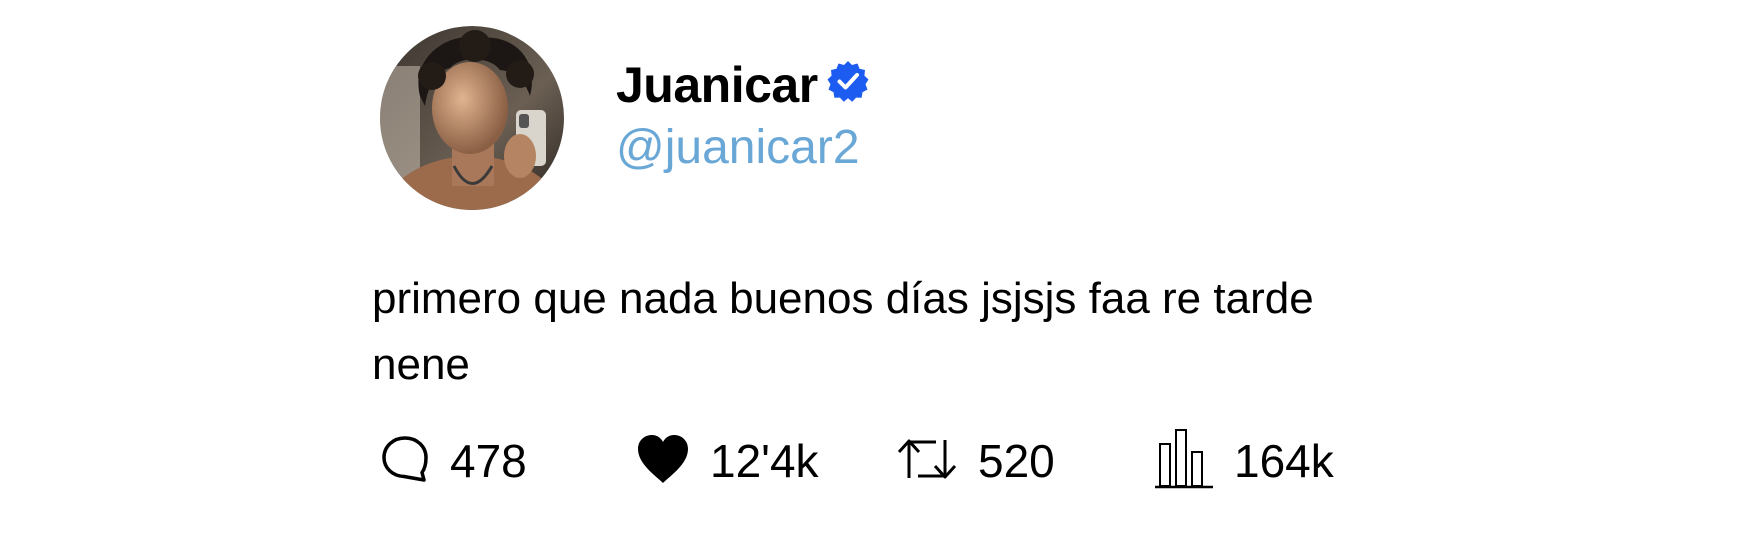 The width and height of the screenshot is (1748, 535). What do you see at coordinates (405, 461) in the screenshot?
I see `speech-bubble-icon` at bounding box center [405, 461].